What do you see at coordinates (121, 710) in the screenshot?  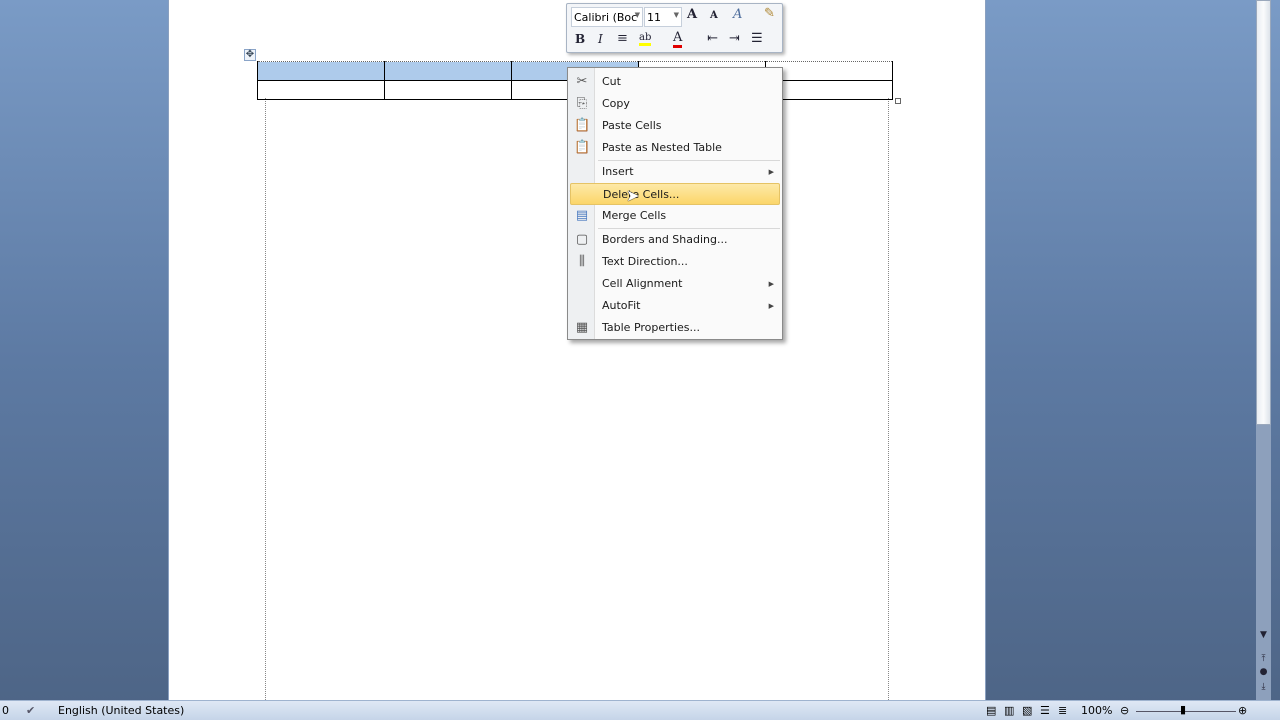 I see `language-indicator: English (United States)` at bounding box center [121, 710].